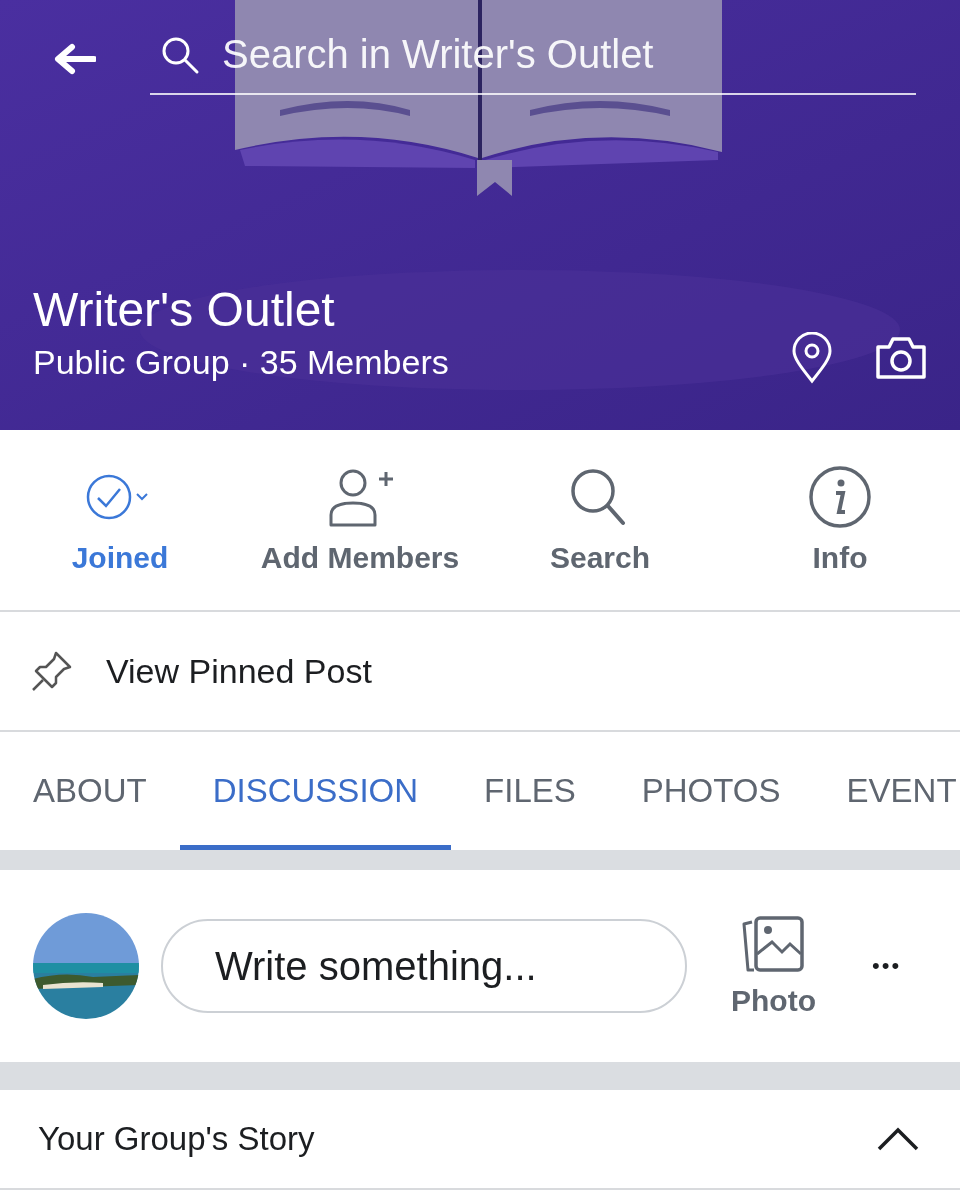  I want to click on group-action-button: Joined, so click(120, 520).